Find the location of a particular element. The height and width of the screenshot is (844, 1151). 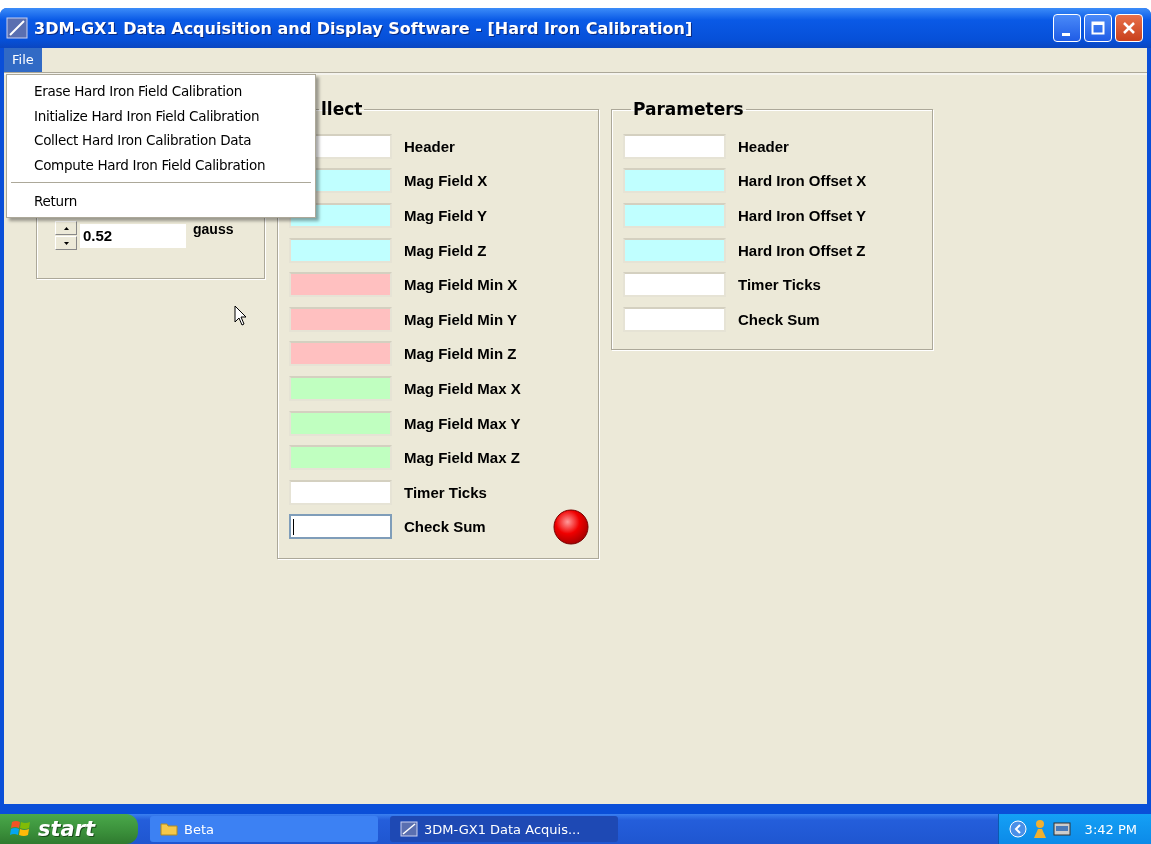

clock: 3:42 PM is located at coordinates (1110, 829).